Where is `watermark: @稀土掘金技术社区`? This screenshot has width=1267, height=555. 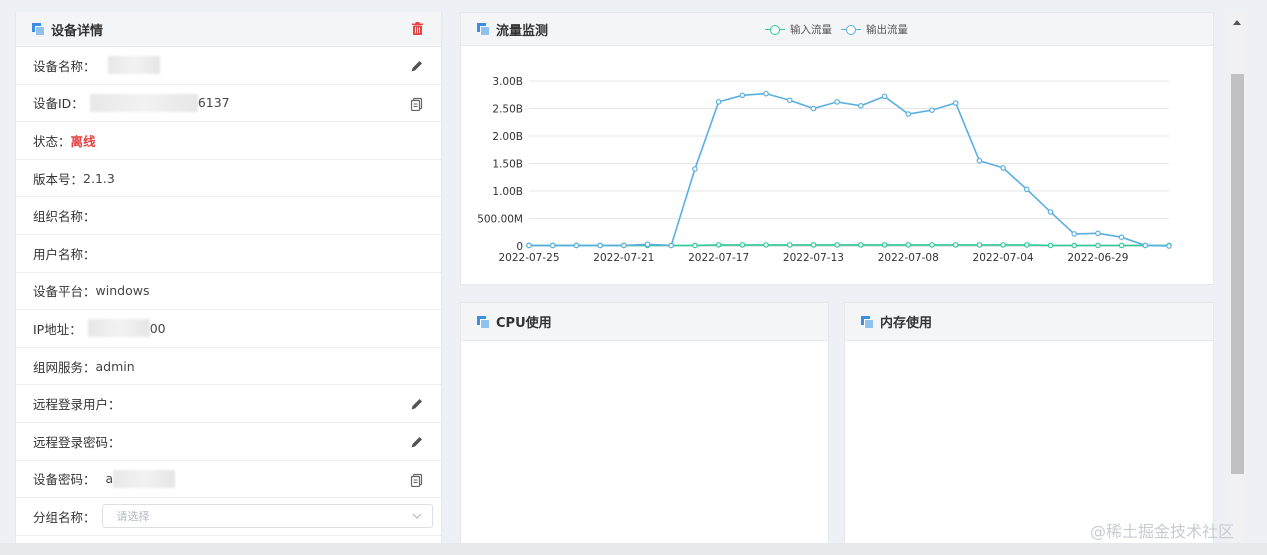
watermark: @稀土掘金技术社区 is located at coordinates (1162, 531).